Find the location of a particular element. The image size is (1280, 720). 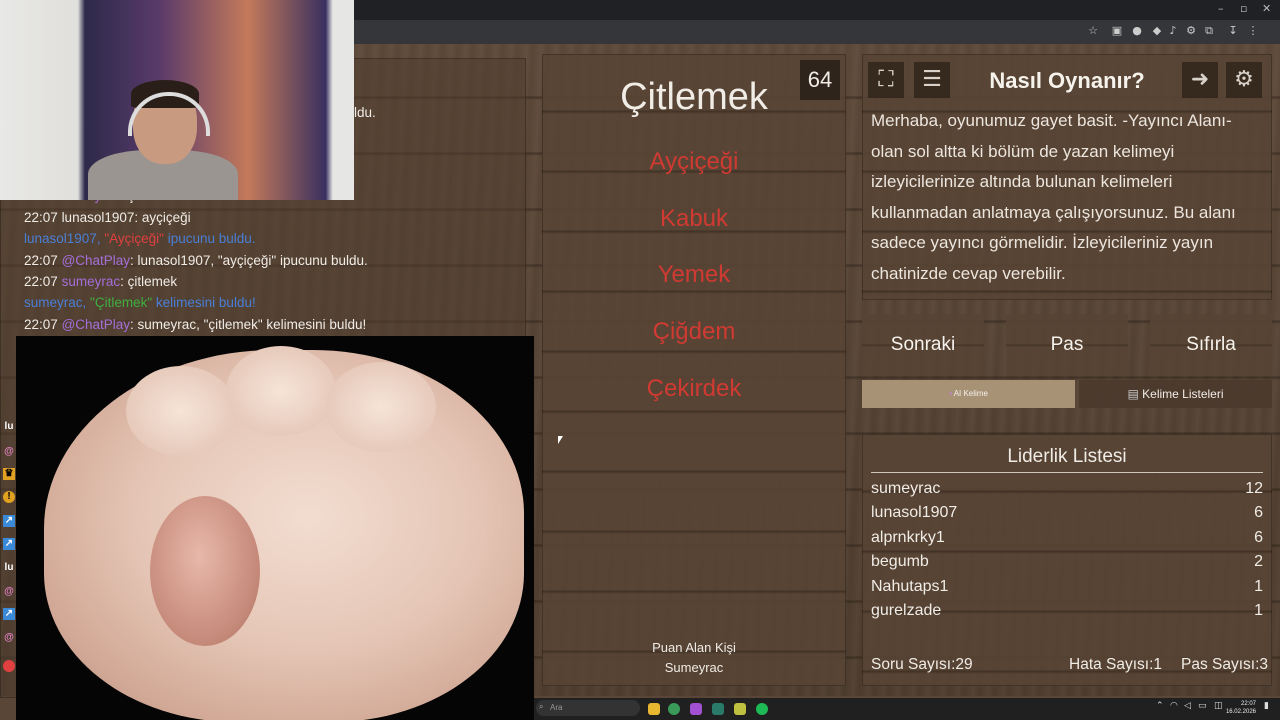

bookmark-star-icon: ☆ is located at coordinates (1093, 31).